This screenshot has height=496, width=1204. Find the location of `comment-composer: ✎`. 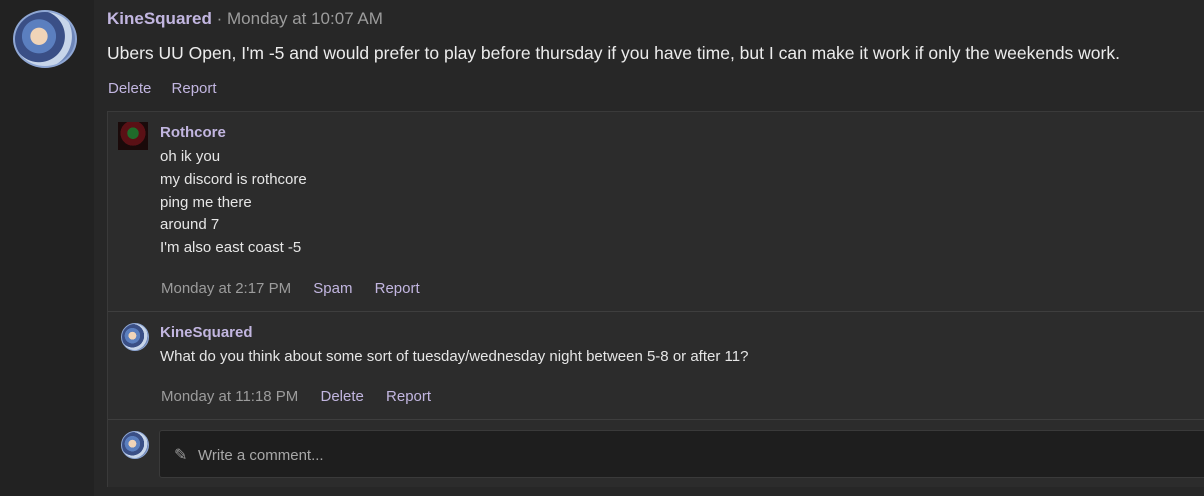

comment-composer: ✎ is located at coordinates (656, 453).